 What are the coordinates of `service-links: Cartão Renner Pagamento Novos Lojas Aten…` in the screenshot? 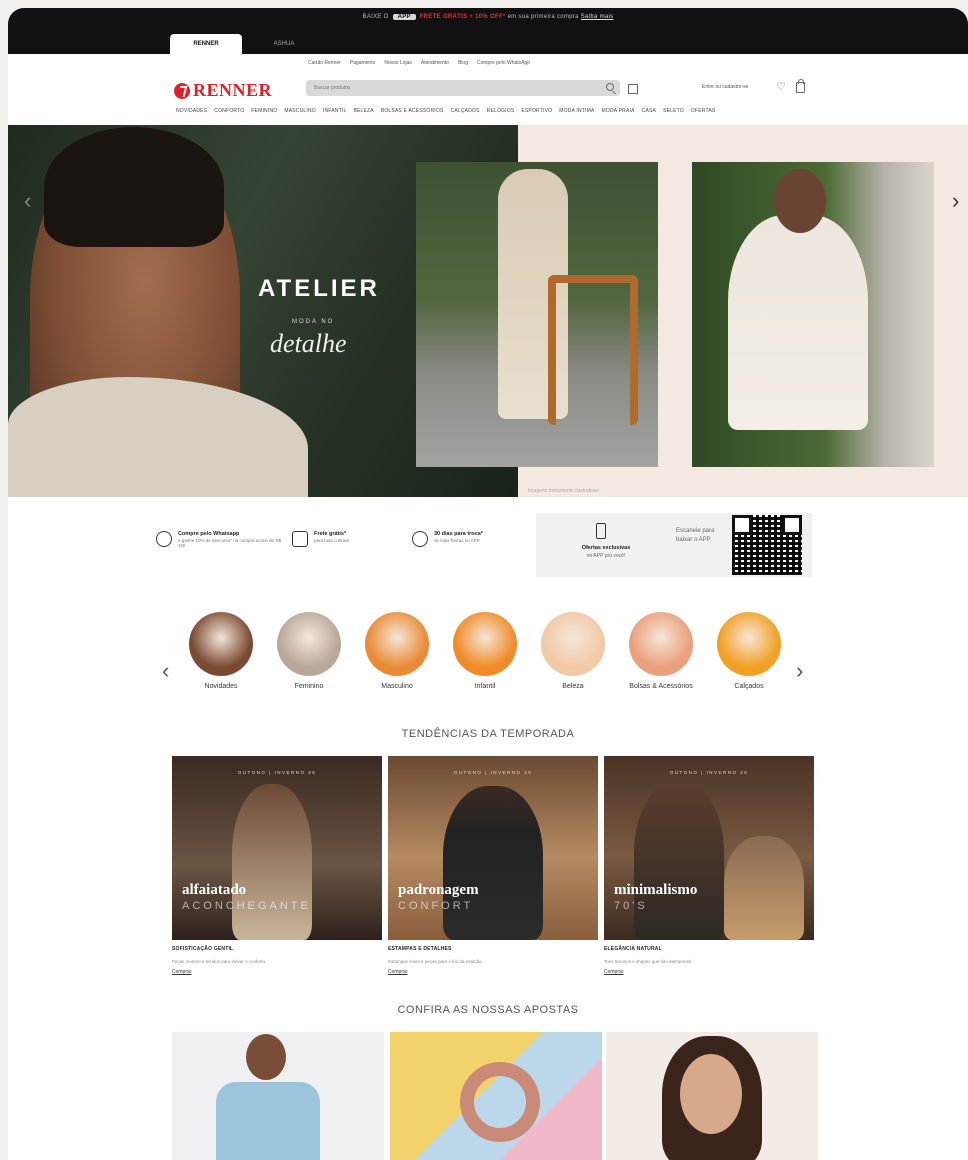 It's located at (419, 63).